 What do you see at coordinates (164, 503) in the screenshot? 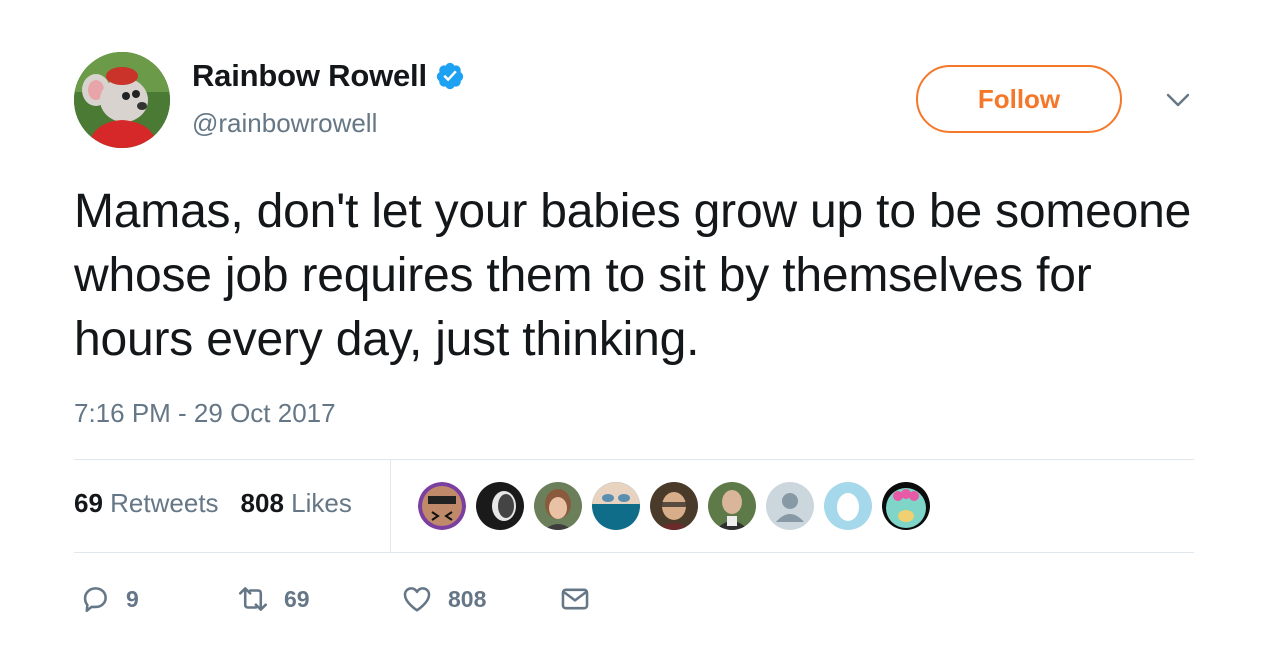
I see `retweets-label: Retweets` at bounding box center [164, 503].